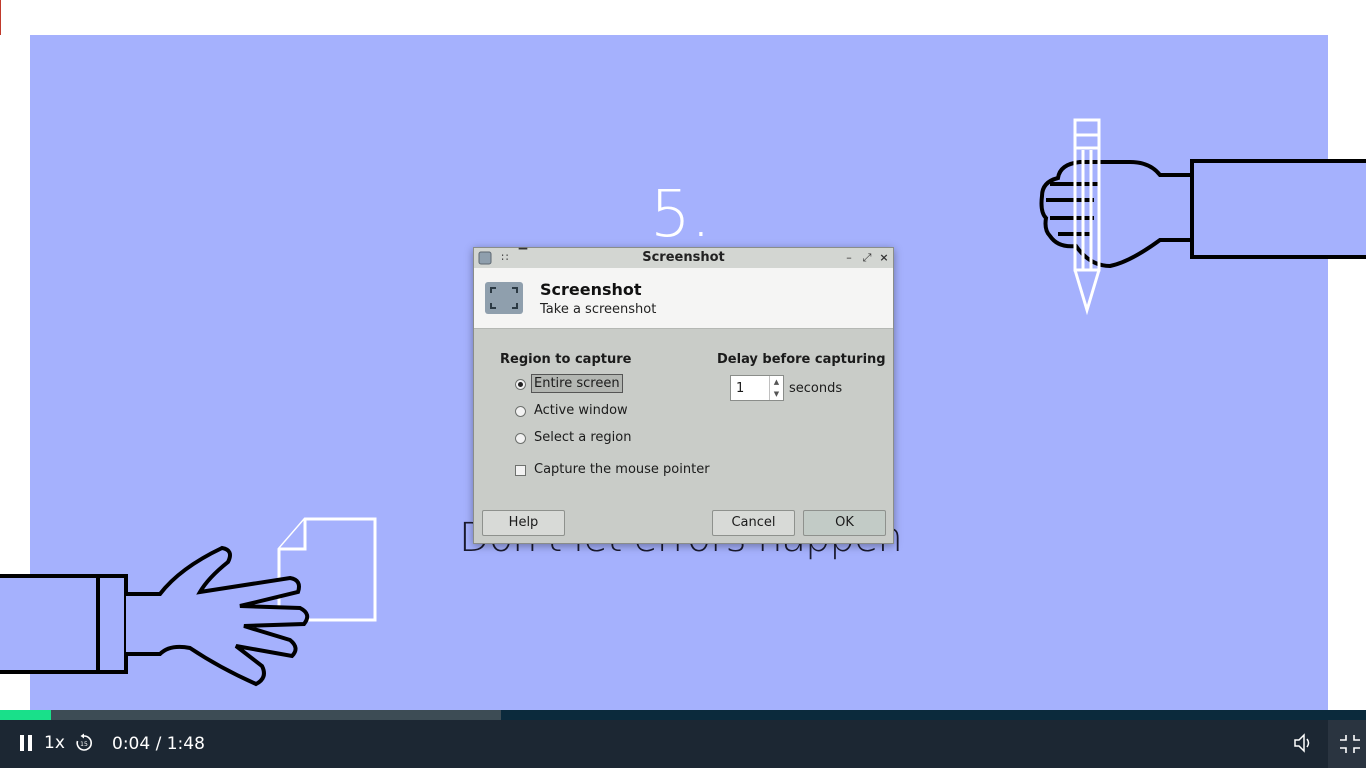 This screenshot has width=1366, height=768. I want to click on close-icon: ×, so click(884, 258).